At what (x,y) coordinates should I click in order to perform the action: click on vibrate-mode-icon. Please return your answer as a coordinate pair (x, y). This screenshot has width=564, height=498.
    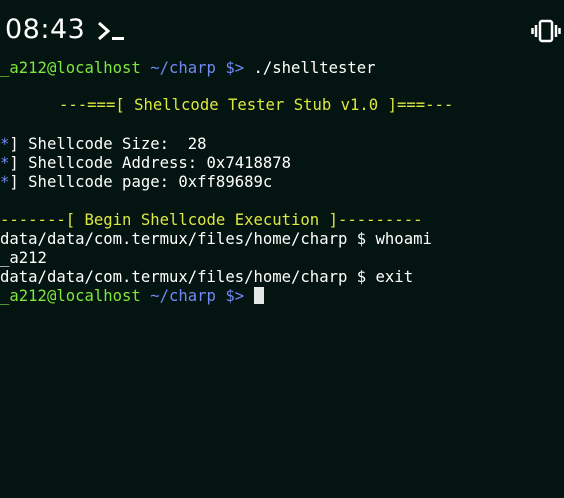
    Looking at the image, I should click on (546, 31).